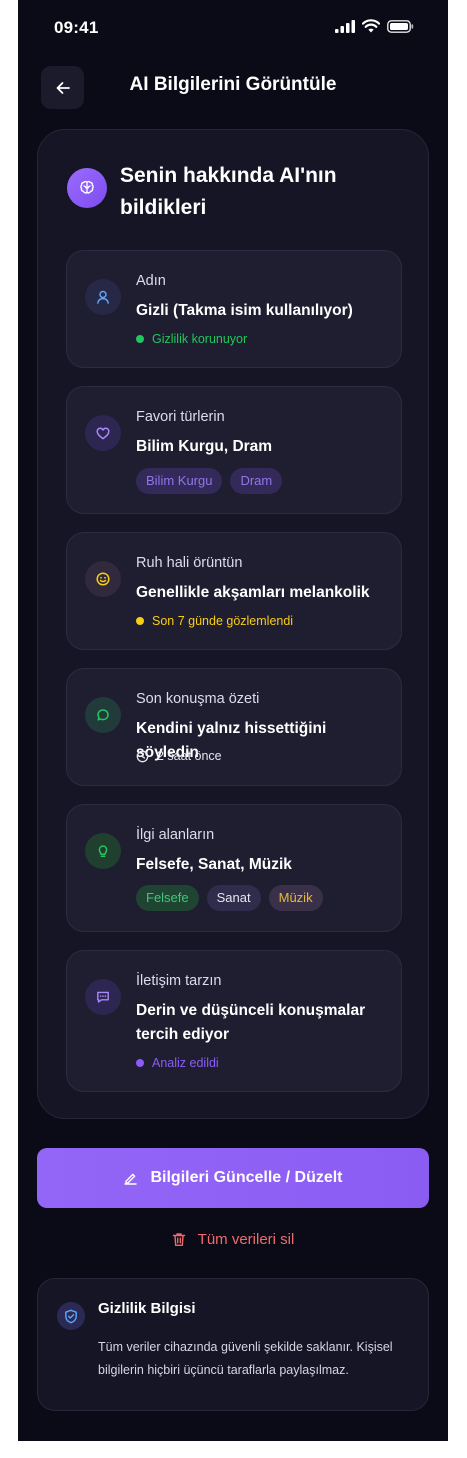 This screenshot has height=1458, width=467. What do you see at coordinates (233, 898) in the screenshot?
I see `chip-sanat: Sanat` at bounding box center [233, 898].